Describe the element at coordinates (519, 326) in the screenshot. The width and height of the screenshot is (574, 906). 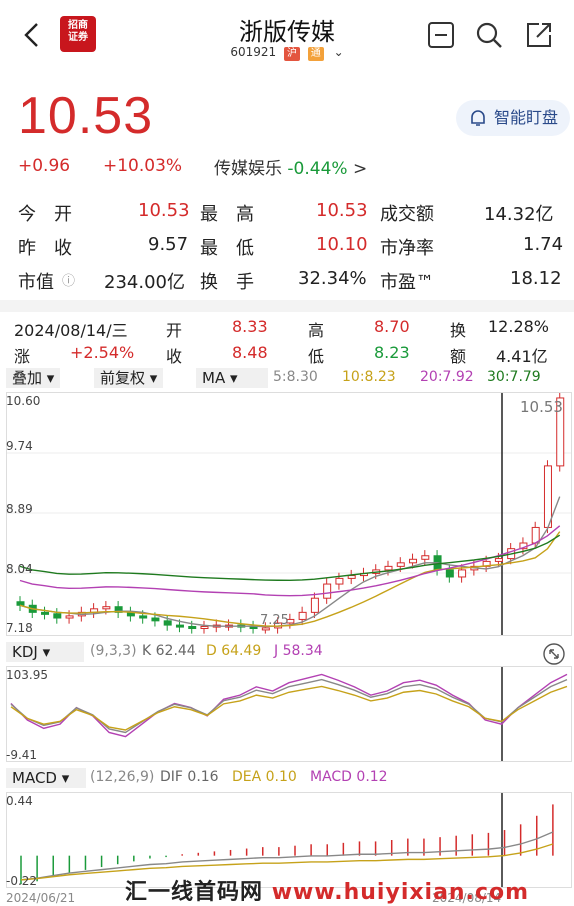
I see `hist-value: 12.28%` at that location.